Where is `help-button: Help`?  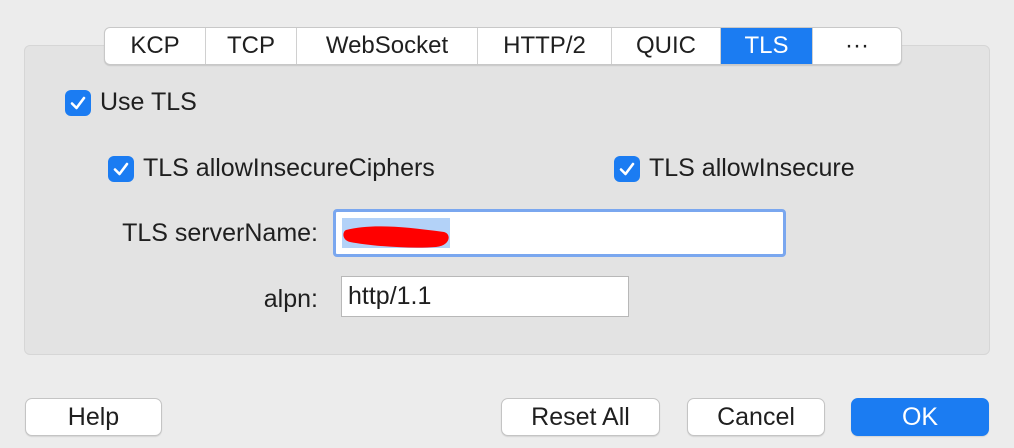 help-button: Help is located at coordinates (93, 417).